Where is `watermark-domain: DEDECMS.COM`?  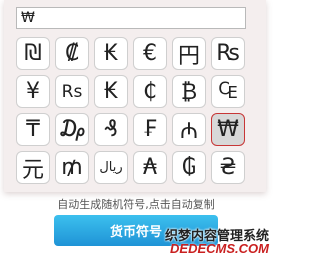 watermark-domain: DEDECMS.COM is located at coordinates (219, 248).